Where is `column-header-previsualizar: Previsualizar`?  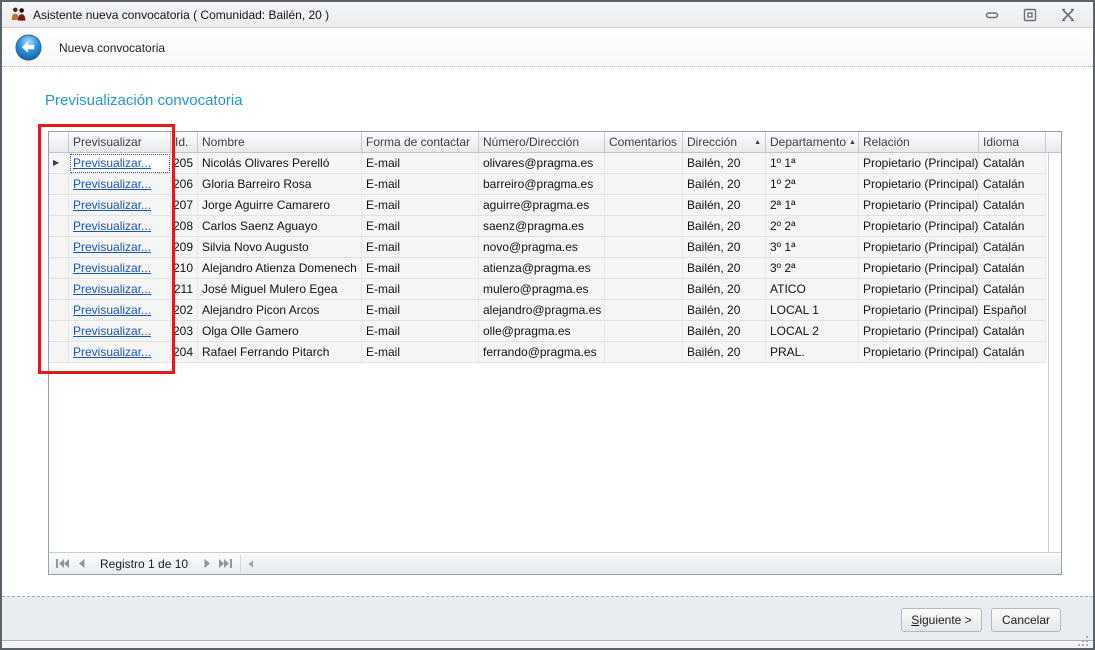 column-header-previsualizar: Previsualizar is located at coordinates (120, 142).